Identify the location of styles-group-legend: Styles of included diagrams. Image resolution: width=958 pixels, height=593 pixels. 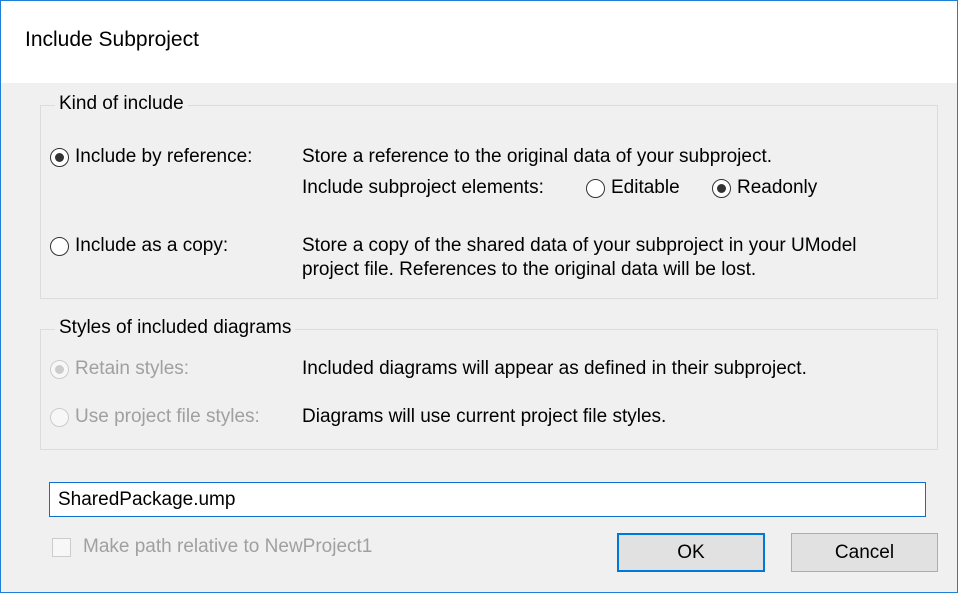
(175, 328).